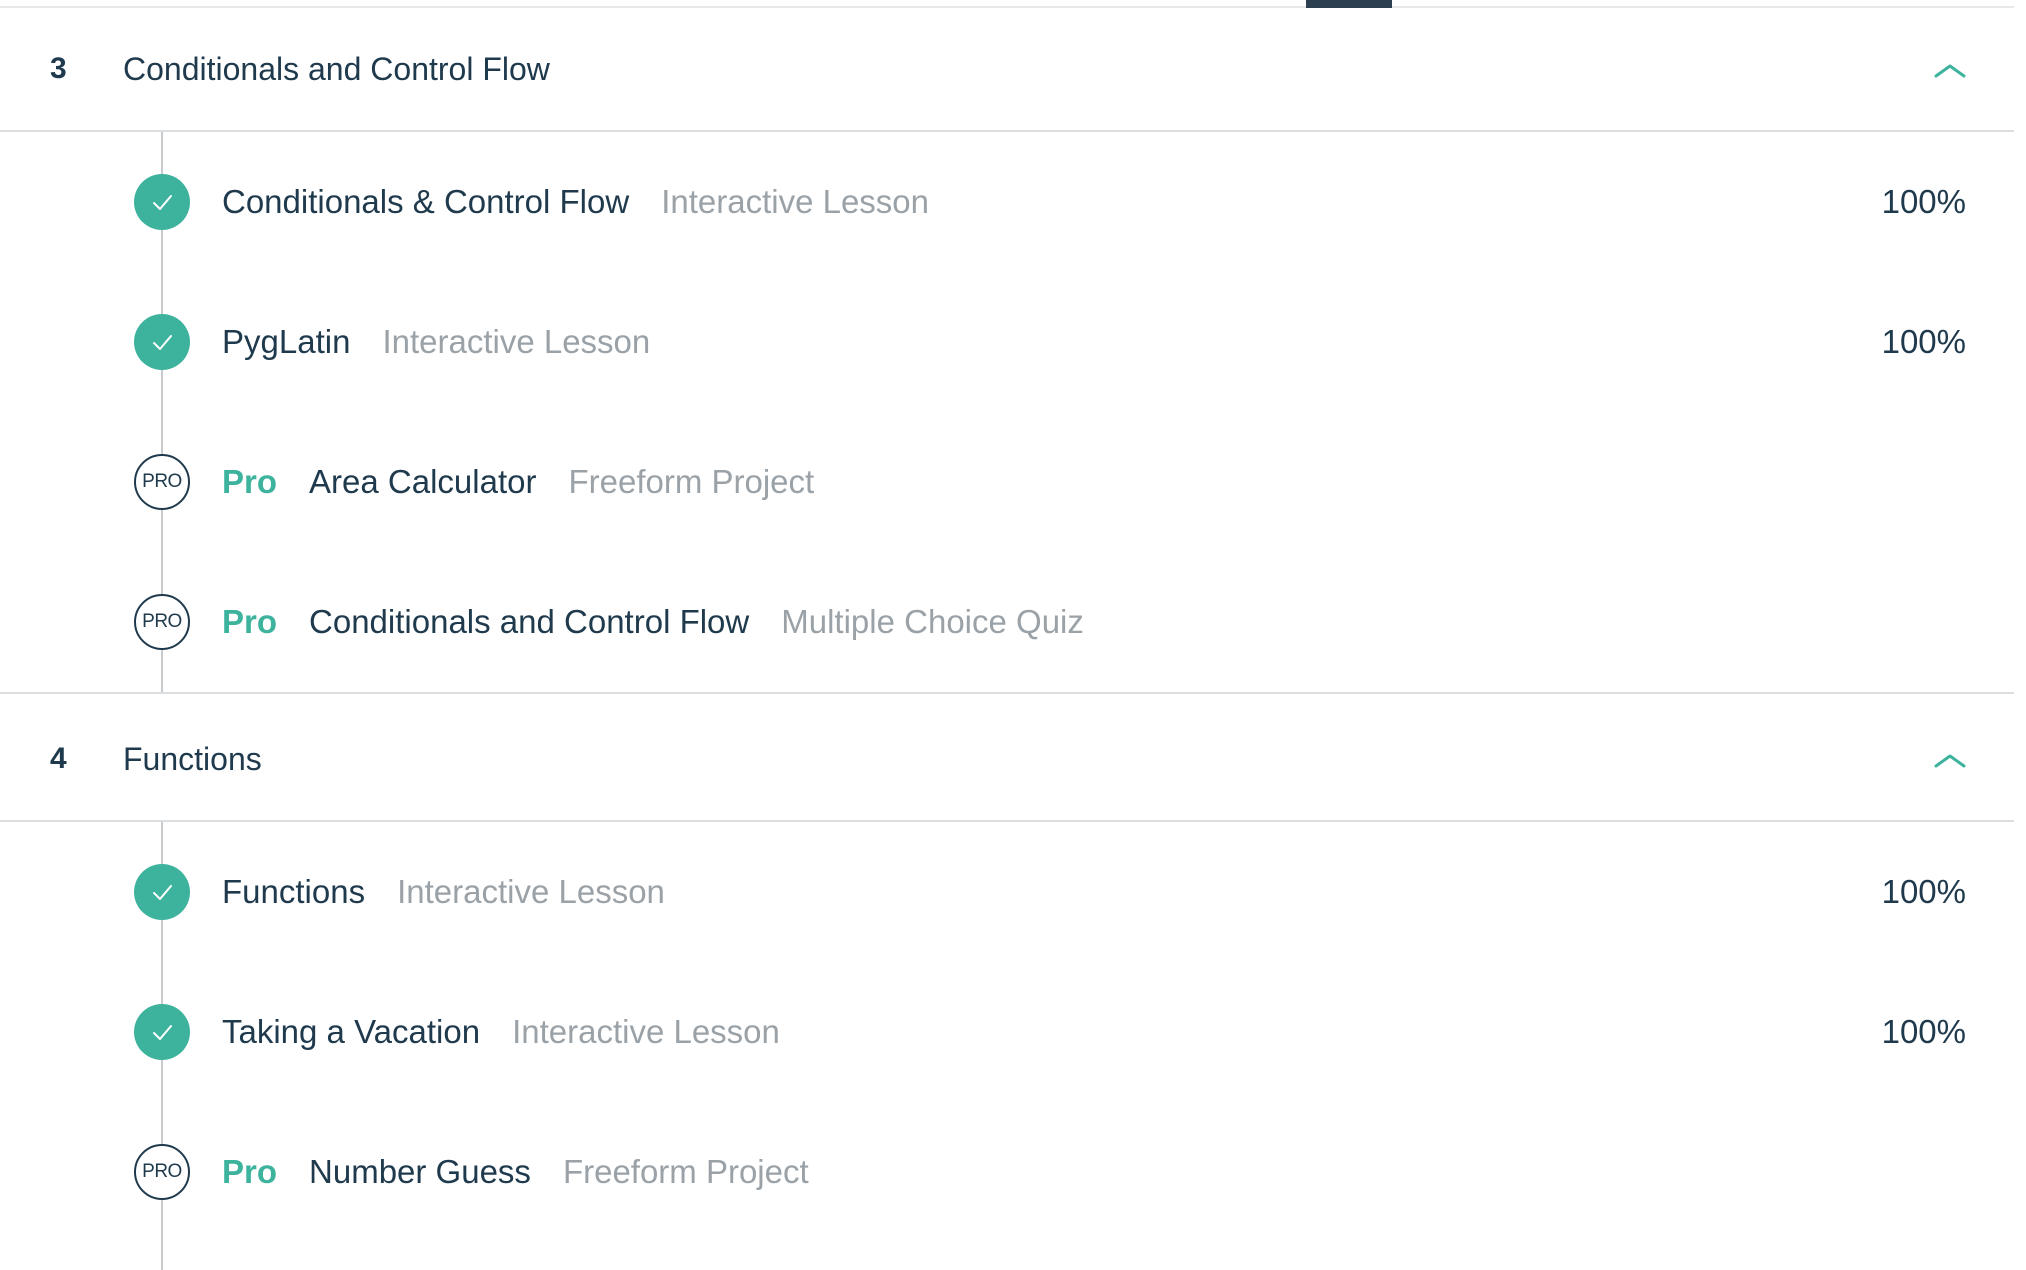 The image size is (2026, 1270). What do you see at coordinates (1007, 760) in the screenshot?
I see `module-header: 4 Functions` at bounding box center [1007, 760].